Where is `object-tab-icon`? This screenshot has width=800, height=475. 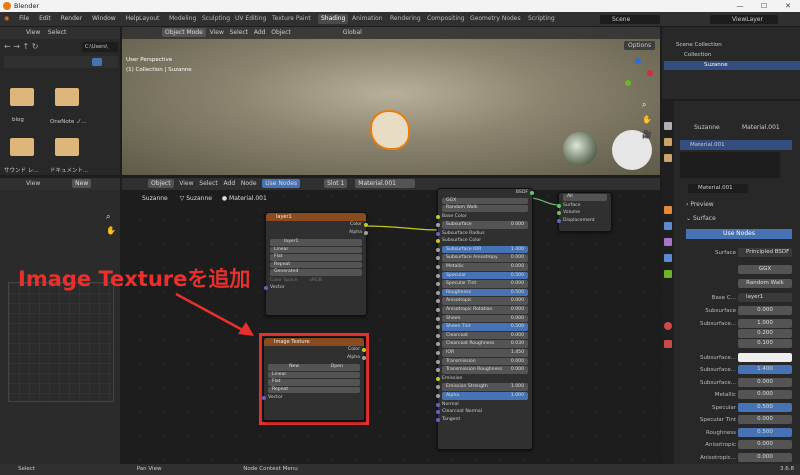 object-tab-icon is located at coordinates (668, 210).